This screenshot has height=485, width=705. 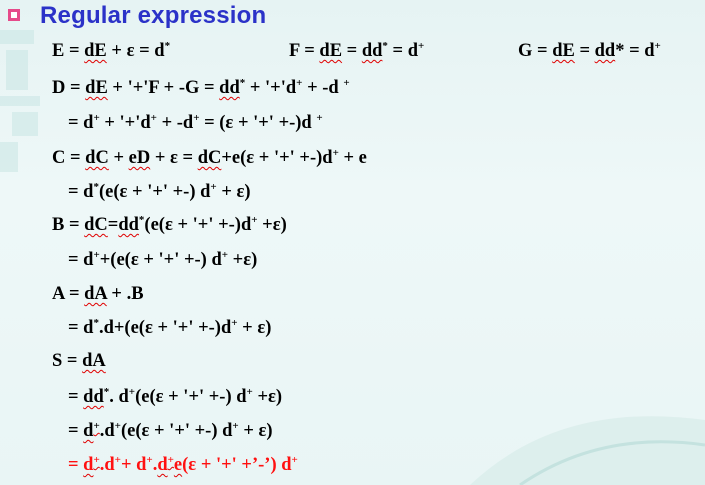 I want to click on equation-line: B = dC=dd*(e(ε + '+' +-)d+ +ε), so click(x=169, y=225).